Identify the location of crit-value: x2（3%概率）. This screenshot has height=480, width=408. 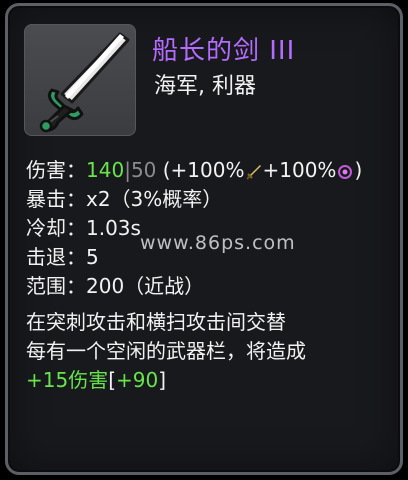
(154, 199).